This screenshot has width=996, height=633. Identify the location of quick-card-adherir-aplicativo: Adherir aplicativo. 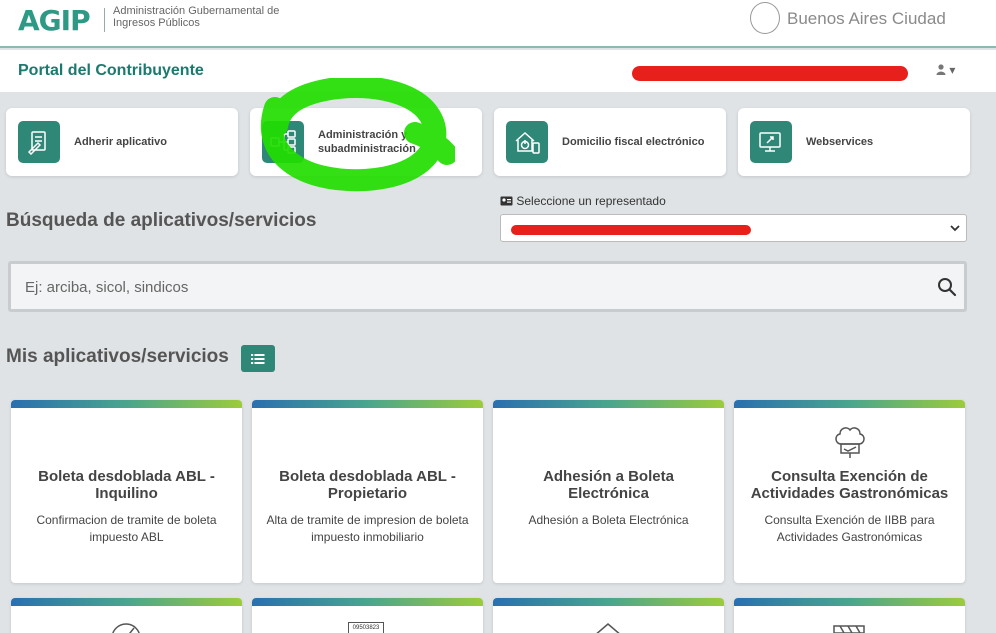
(122, 142).